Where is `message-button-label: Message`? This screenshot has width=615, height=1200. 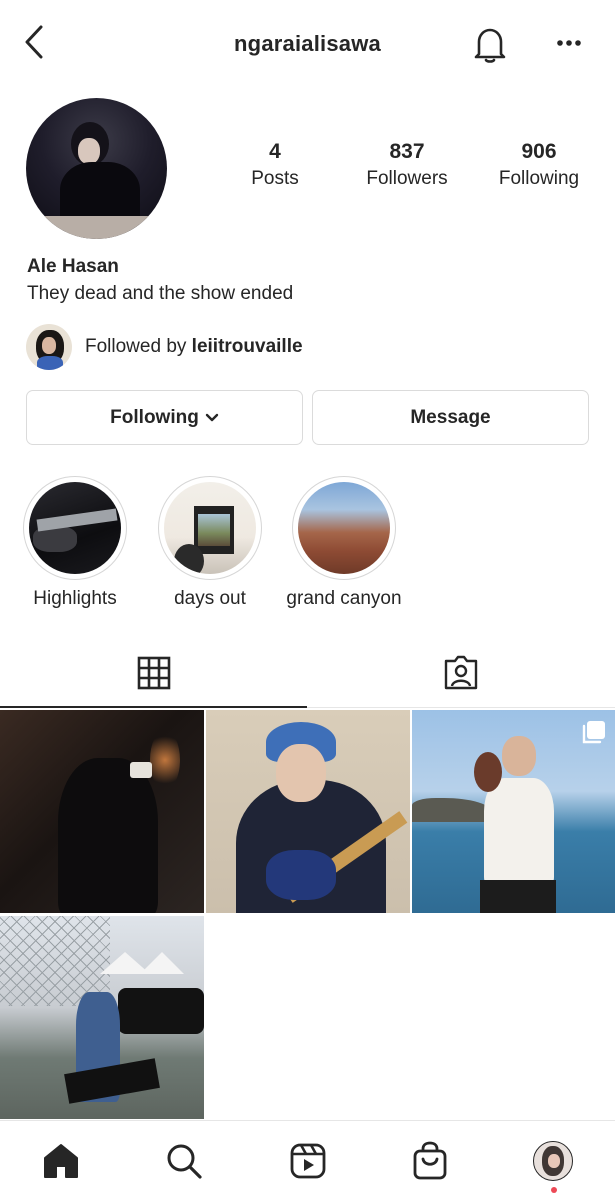 message-button-label: Message is located at coordinates (450, 417).